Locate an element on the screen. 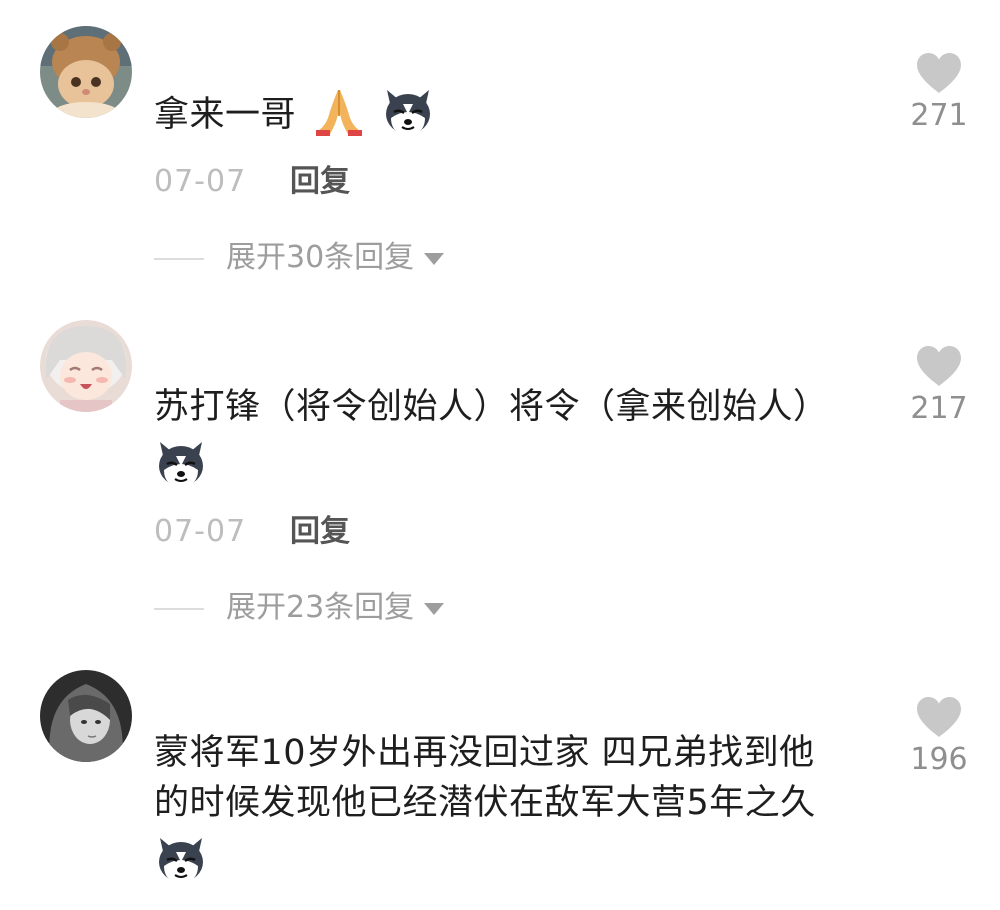  like-count: 271 is located at coordinates (939, 115).